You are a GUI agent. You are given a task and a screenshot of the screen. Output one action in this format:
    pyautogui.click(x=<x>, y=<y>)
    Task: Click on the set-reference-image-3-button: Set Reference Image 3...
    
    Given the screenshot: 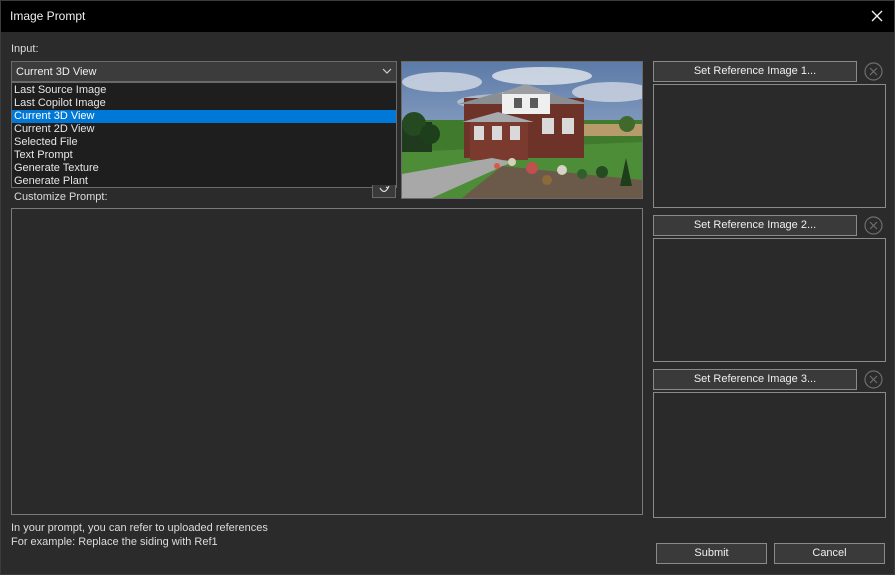 What is the action you would take?
    pyautogui.click(x=755, y=379)
    